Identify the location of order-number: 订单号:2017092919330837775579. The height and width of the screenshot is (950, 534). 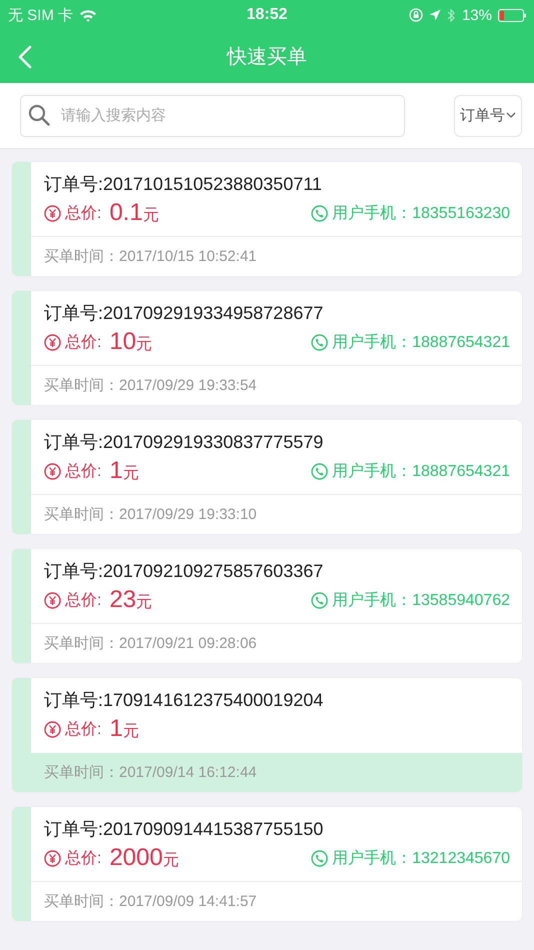
(184, 442).